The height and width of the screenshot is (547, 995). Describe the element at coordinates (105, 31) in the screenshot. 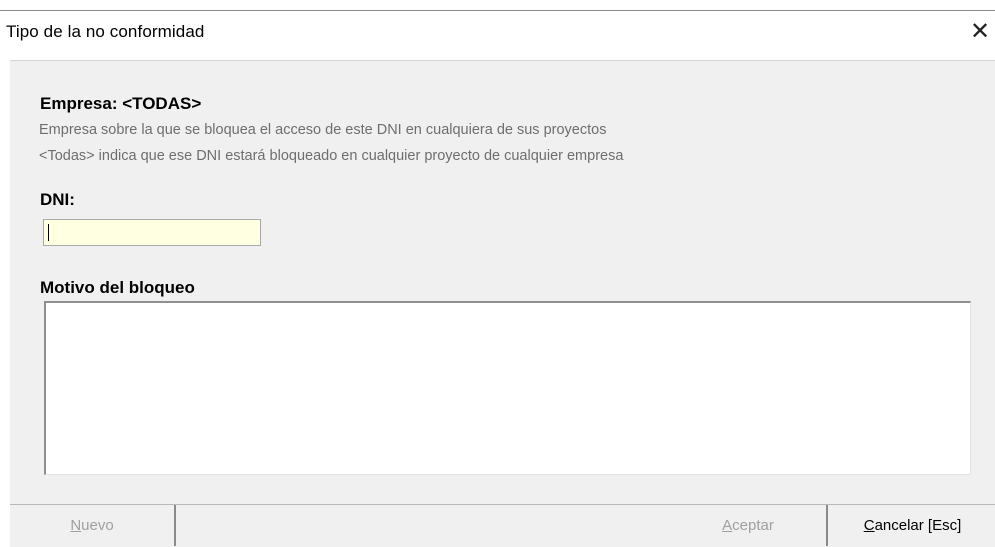

I see `window-title: Tipo de la no conformidad` at that location.